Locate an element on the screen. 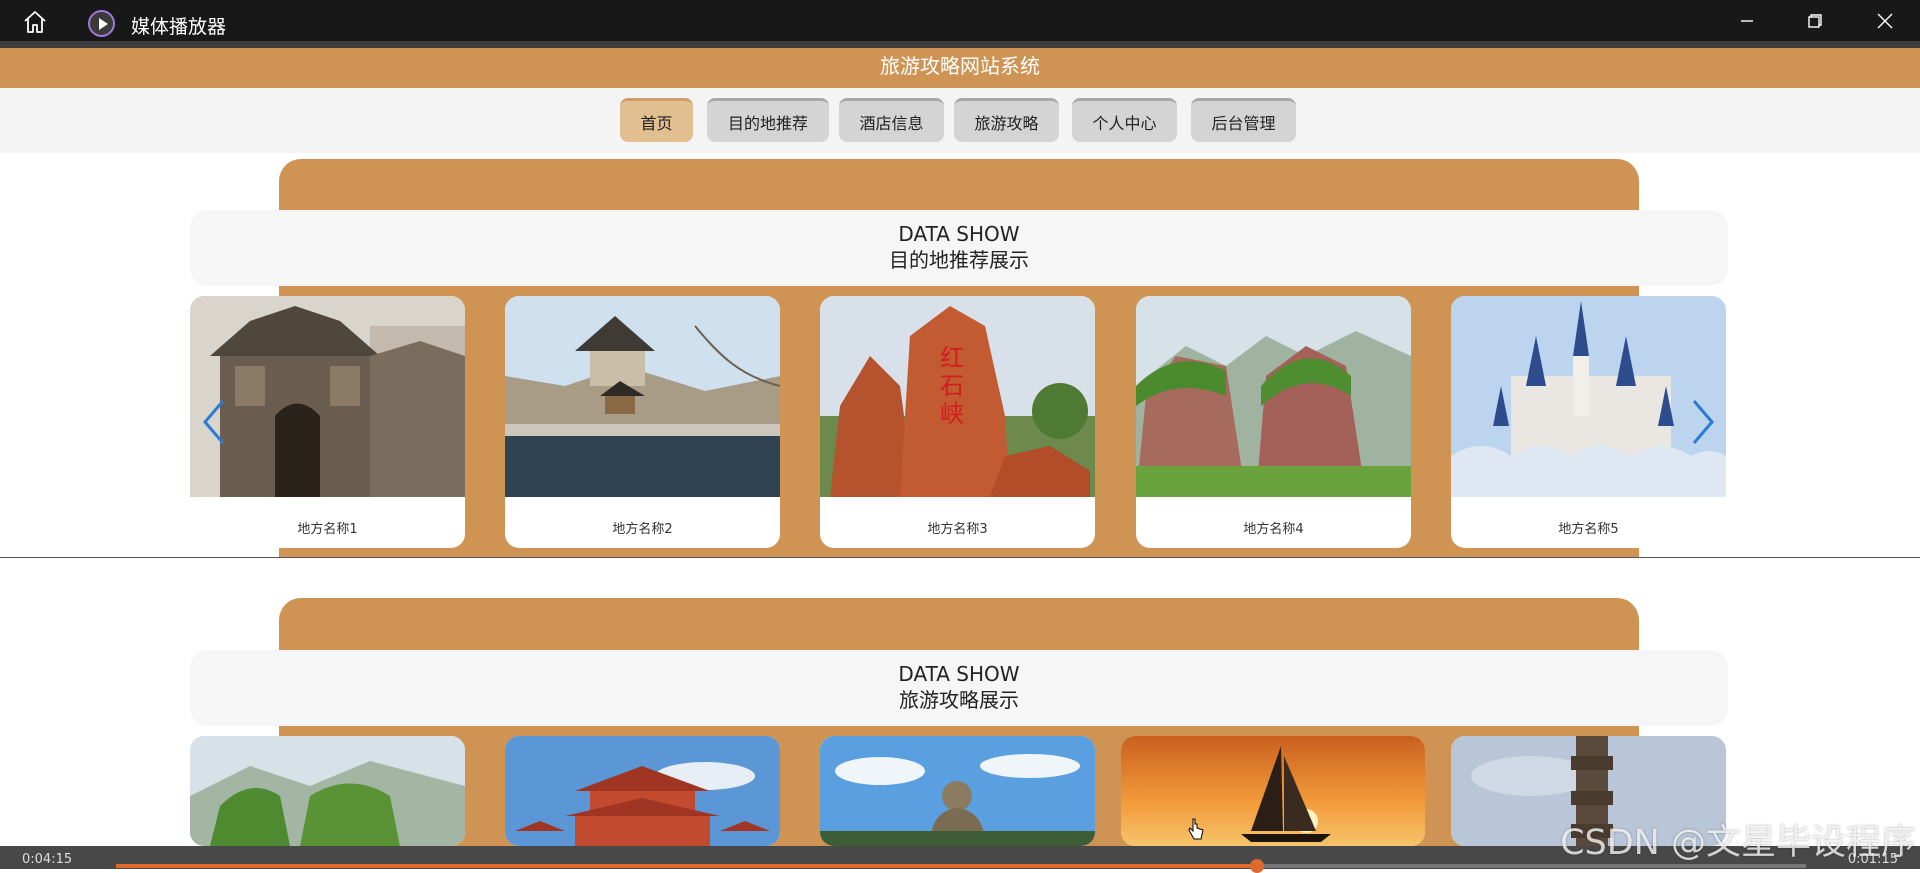  seek-track is located at coordinates (961, 866).